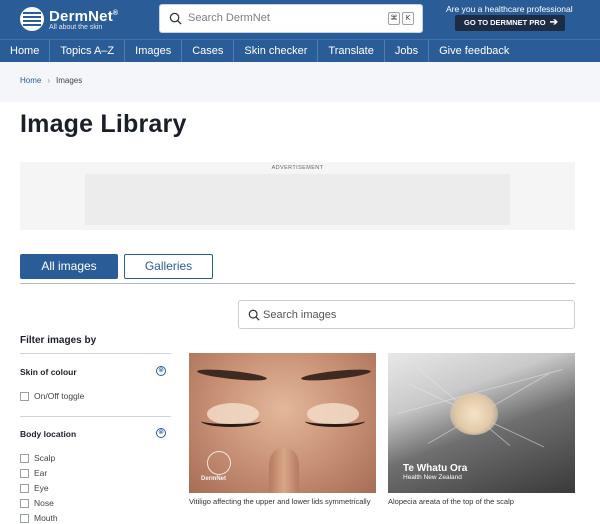 The image size is (600, 524). What do you see at coordinates (297, 199) in the screenshot?
I see `advertisement-box` at bounding box center [297, 199].